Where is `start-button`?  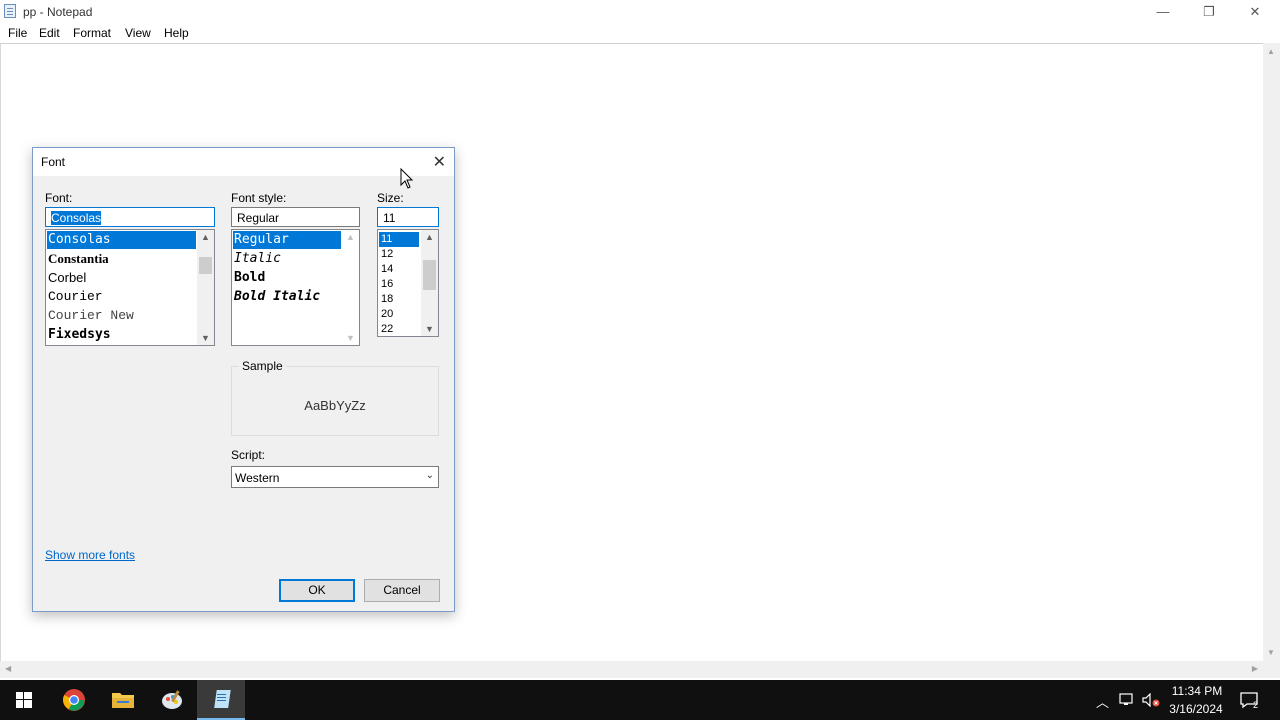 start-button is located at coordinates (24, 700).